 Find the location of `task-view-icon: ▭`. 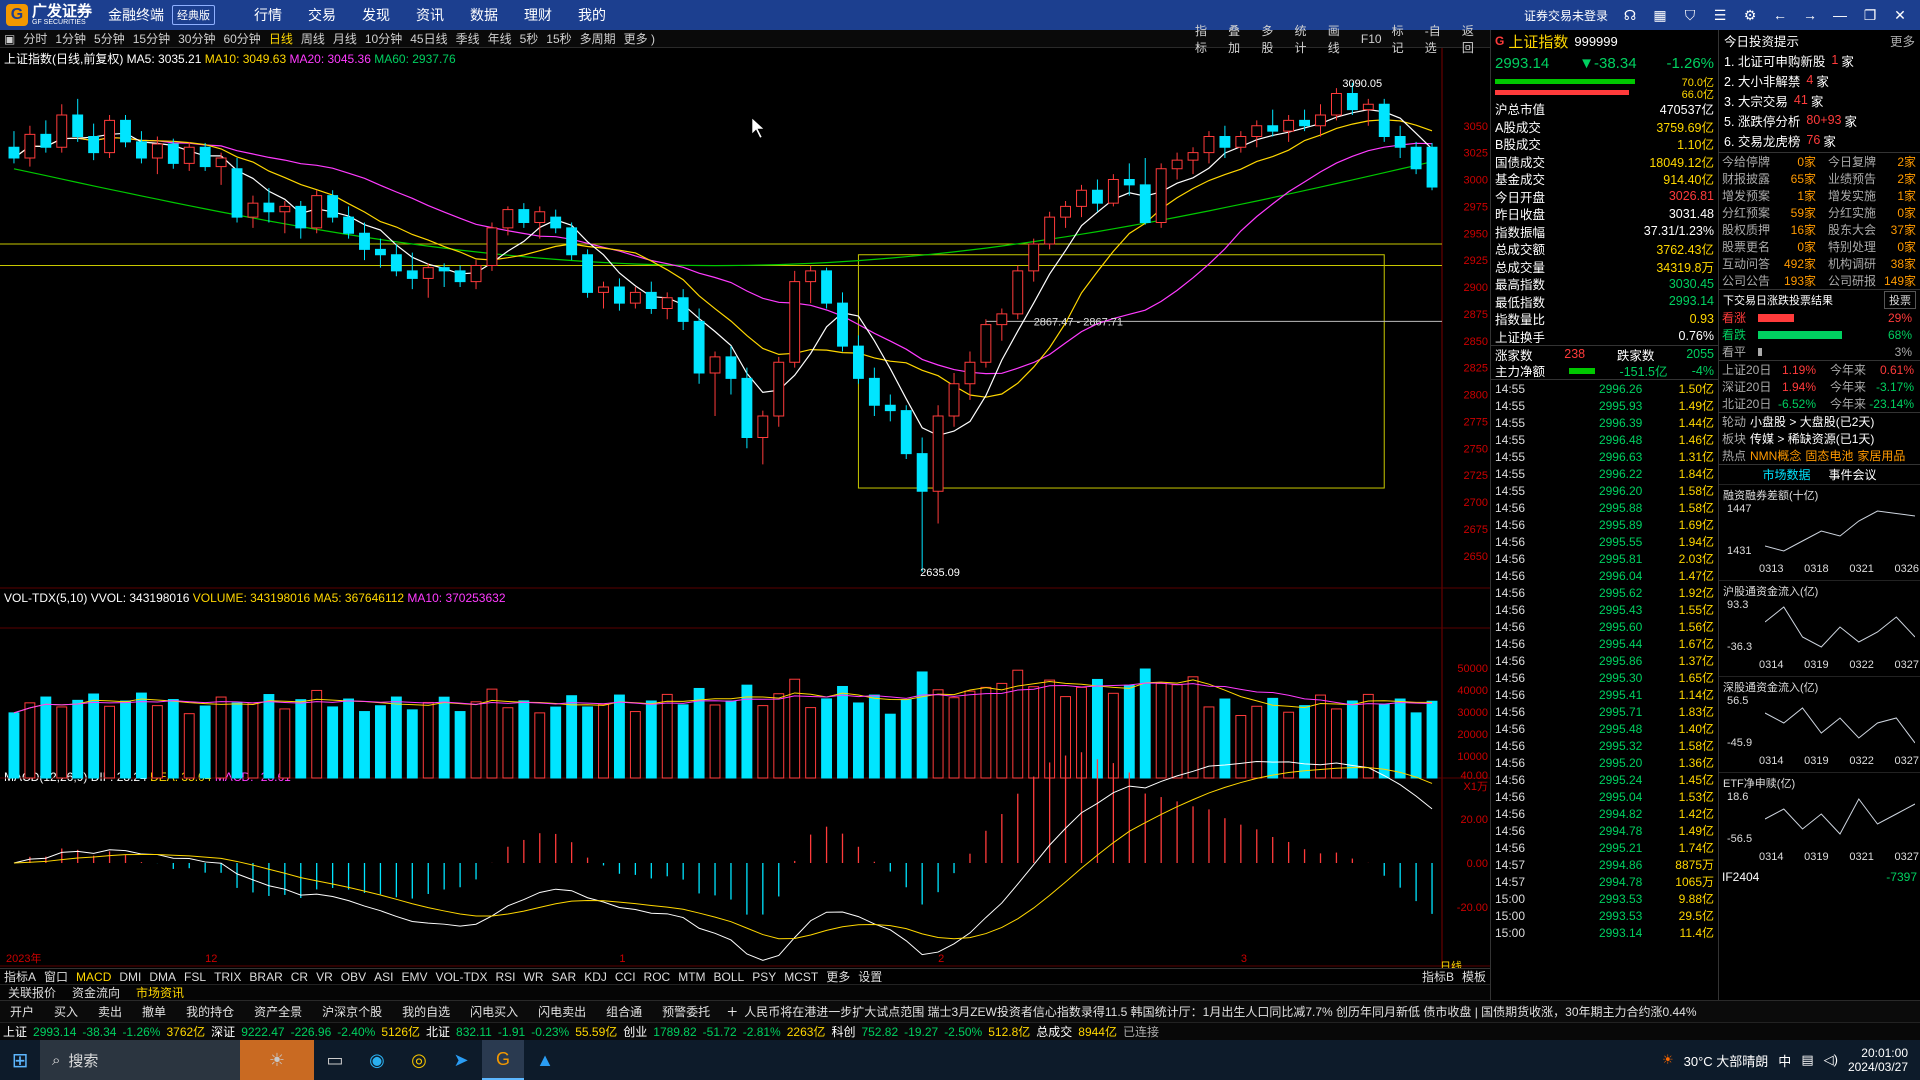

task-view-icon: ▭ is located at coordinates (335, 1060).